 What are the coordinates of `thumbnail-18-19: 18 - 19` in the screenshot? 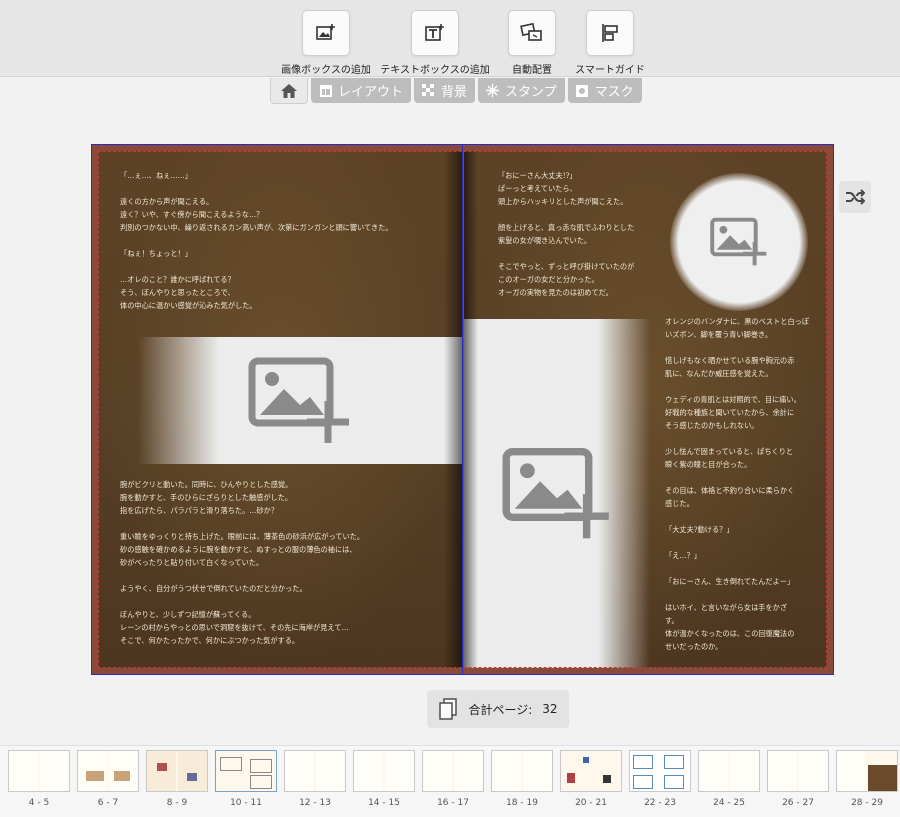 It's located at (522, 779).